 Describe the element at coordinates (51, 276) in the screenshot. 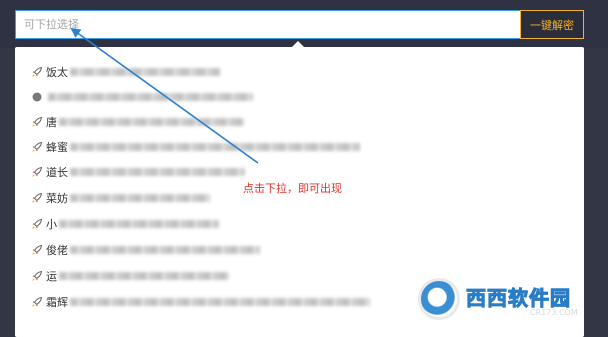

I see `list-item-label: 运` at that location.